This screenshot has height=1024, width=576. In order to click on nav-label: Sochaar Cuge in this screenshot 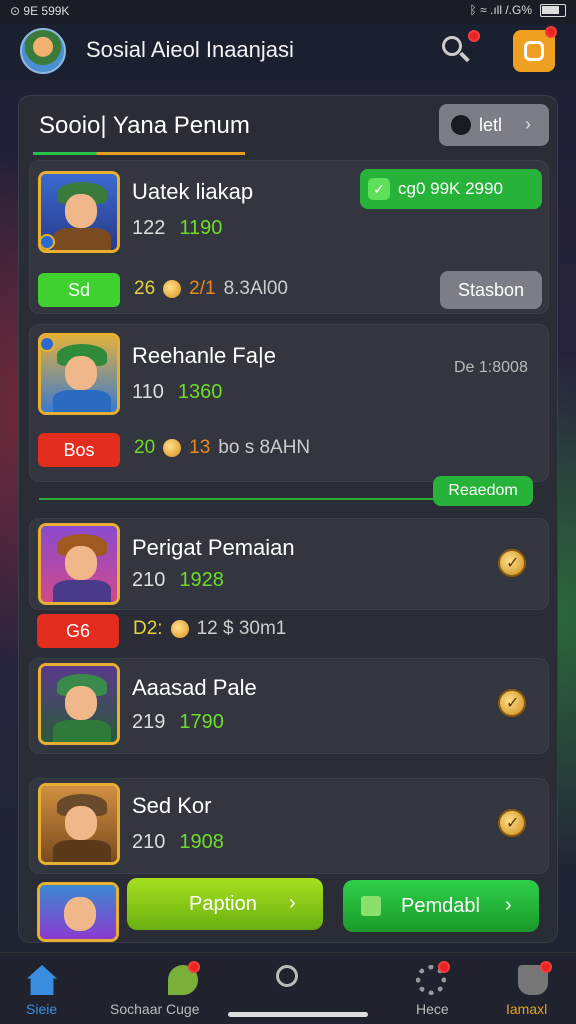, I will do `click(155, 1009)`.